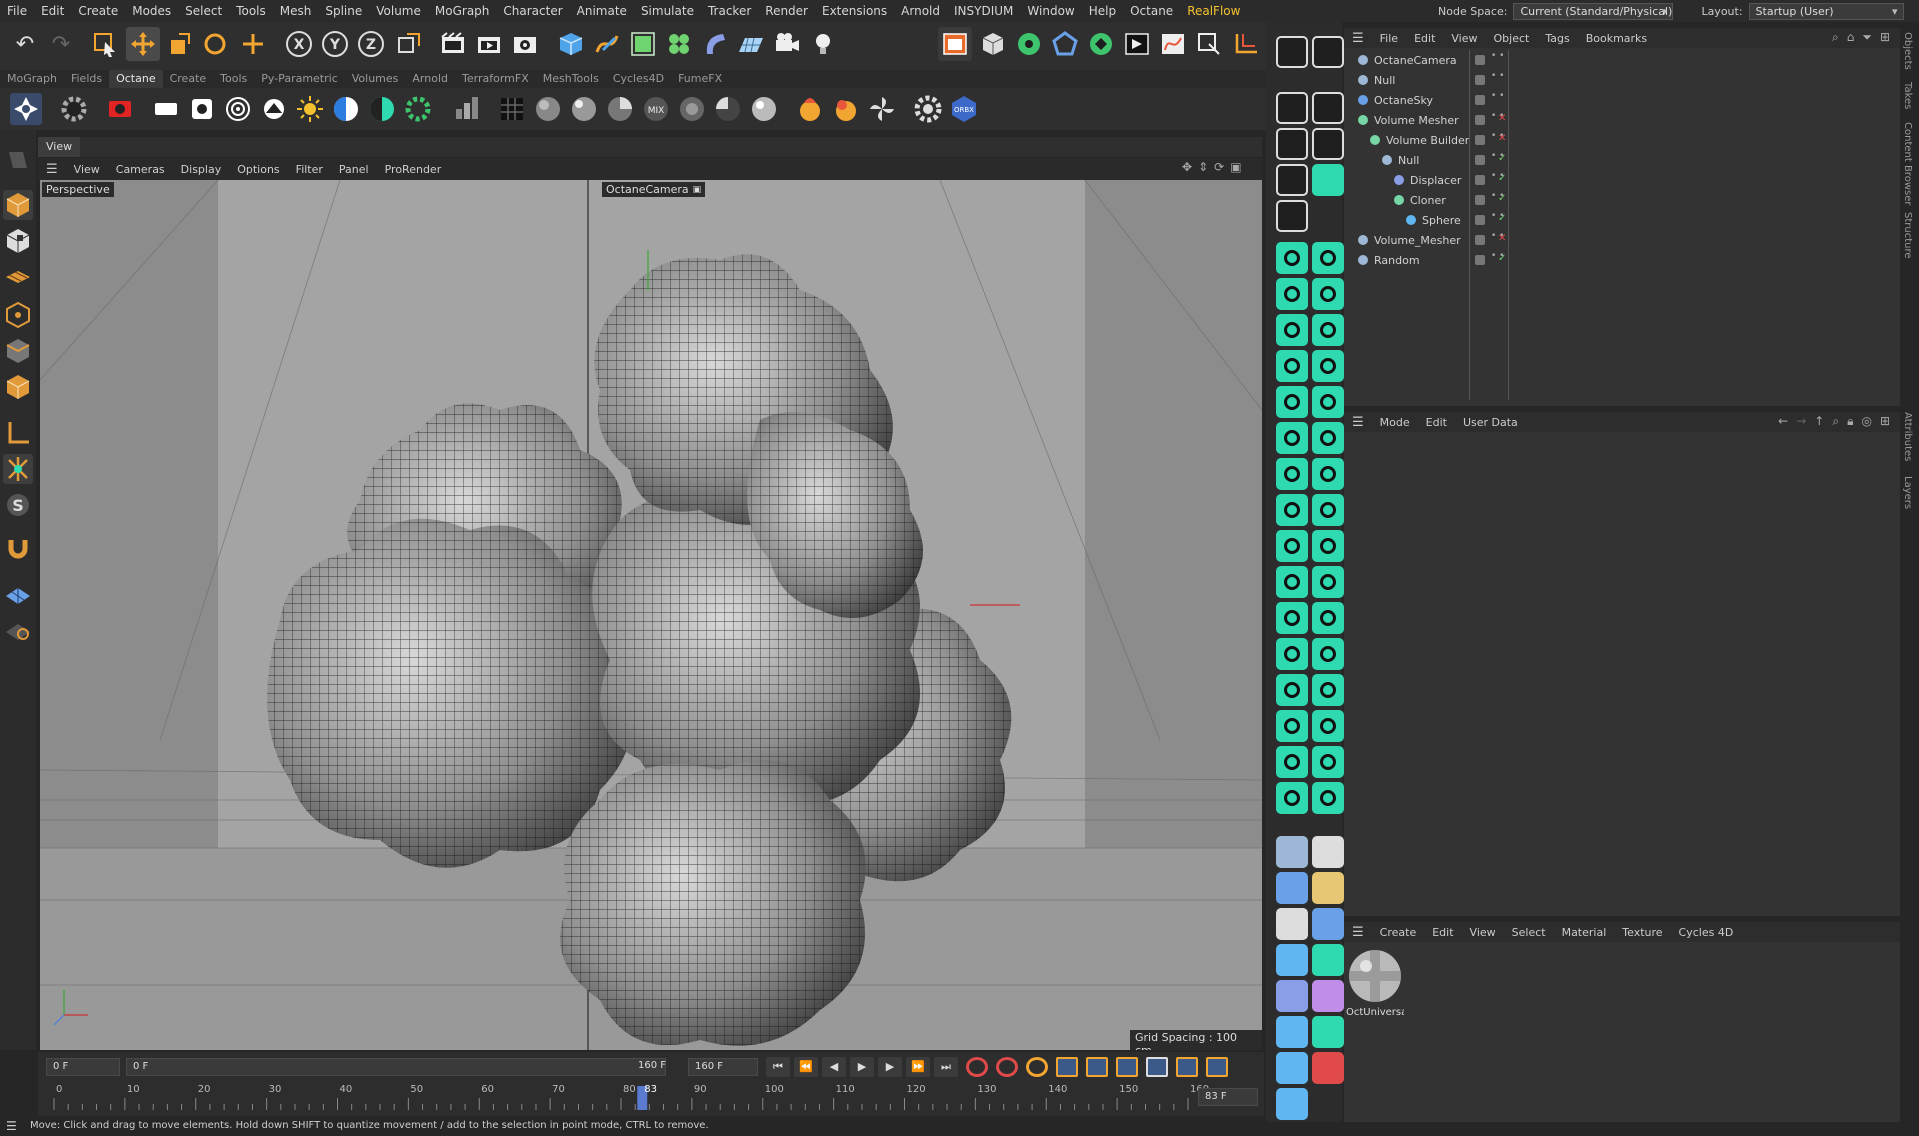 This screenshot has width=1919, height=1136. Describe the element at coordinates (1292, 852) in the screenshot. I see `gradient-map-icon` at that location.